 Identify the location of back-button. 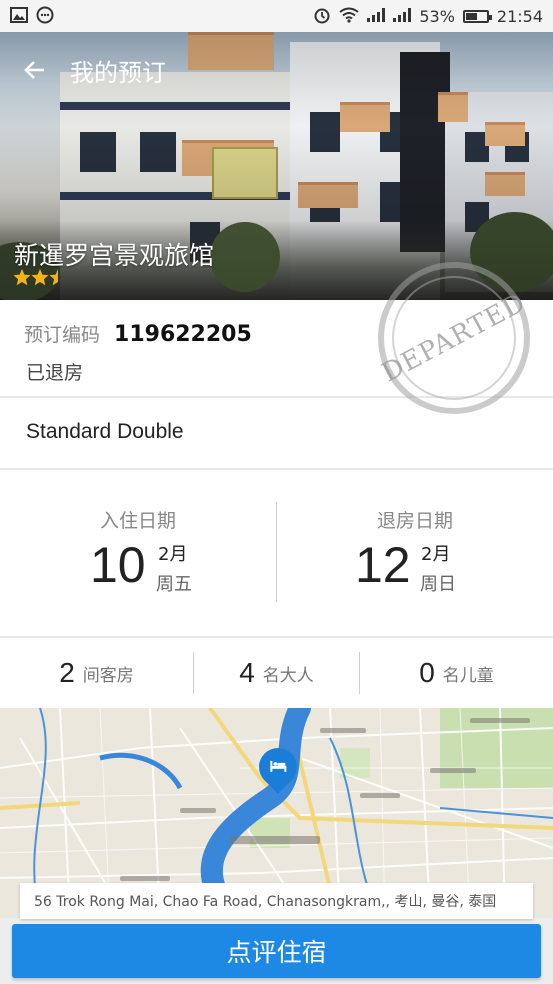
(35, 70).